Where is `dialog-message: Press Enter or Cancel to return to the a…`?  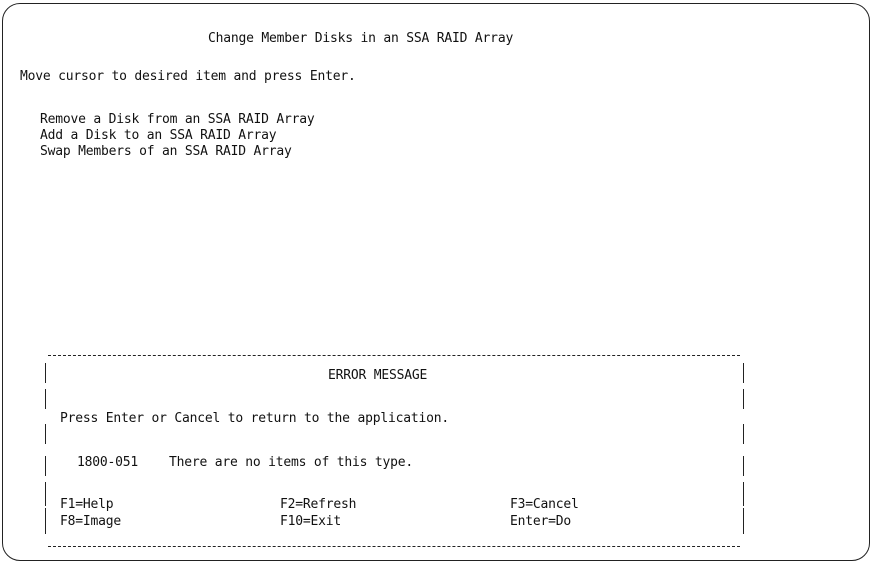 dialog-message: Press Enter or Cancel to return to the a… is located at coordinates (254, 418).